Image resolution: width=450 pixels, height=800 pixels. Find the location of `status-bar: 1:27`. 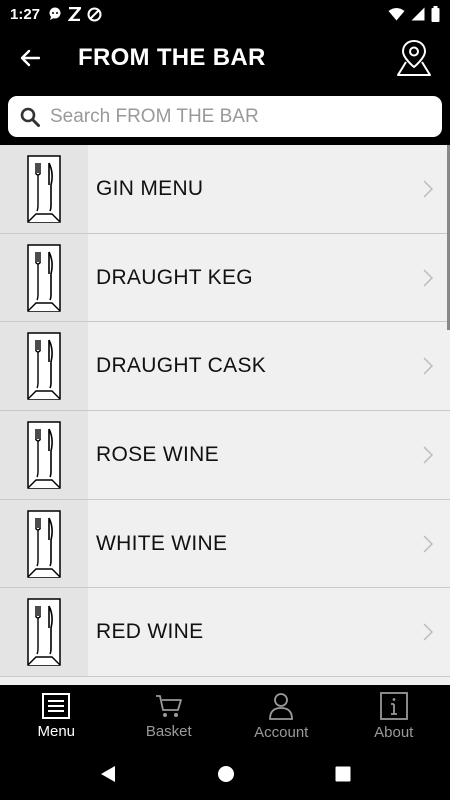

status-bar: 1:27 is located at coordinates (225, 14).